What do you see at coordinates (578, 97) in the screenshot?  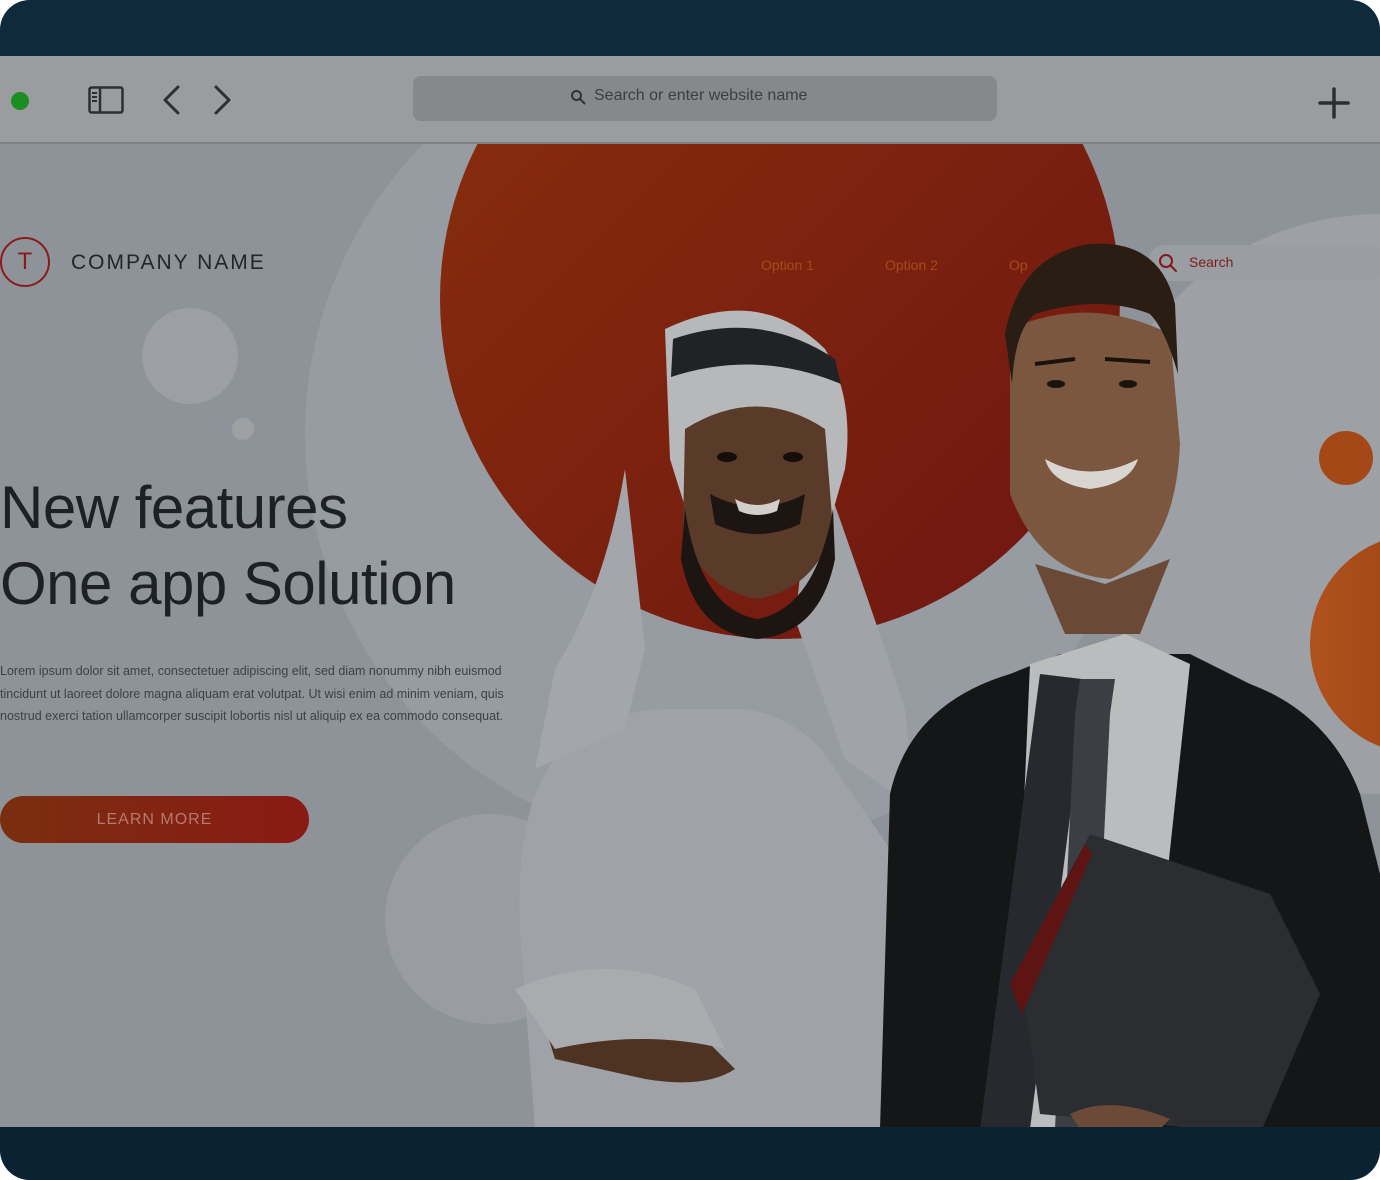 I see `search-icon` at bounding box center [578, 97].